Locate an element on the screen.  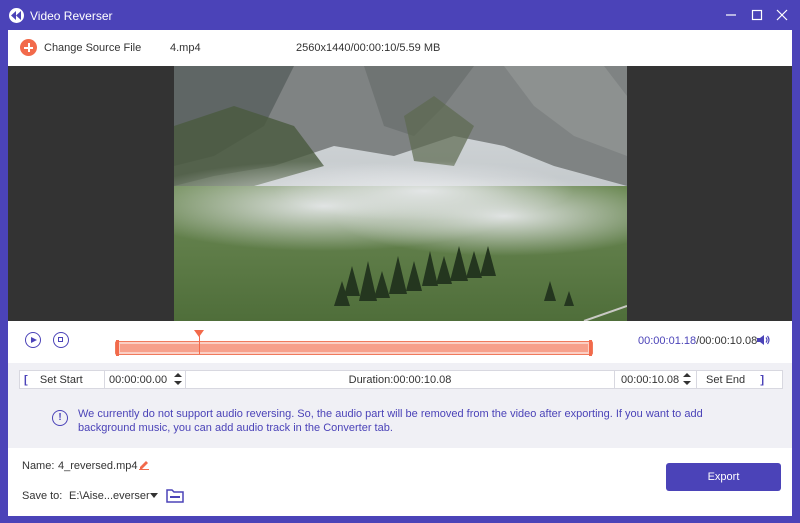
playhead-marker is located at coordinates (199, 333).